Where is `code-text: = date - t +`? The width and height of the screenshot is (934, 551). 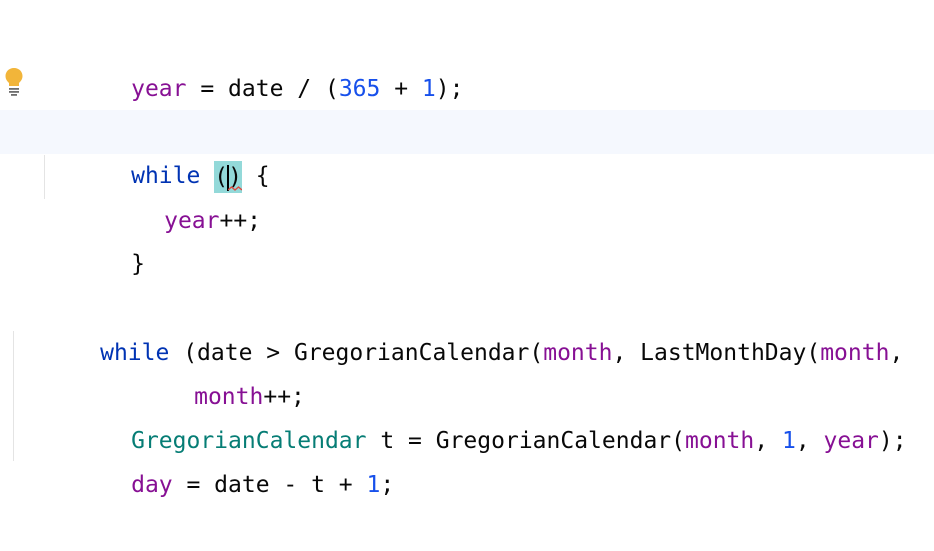
code-text: = date - t + is located at coordinates (269, 485).